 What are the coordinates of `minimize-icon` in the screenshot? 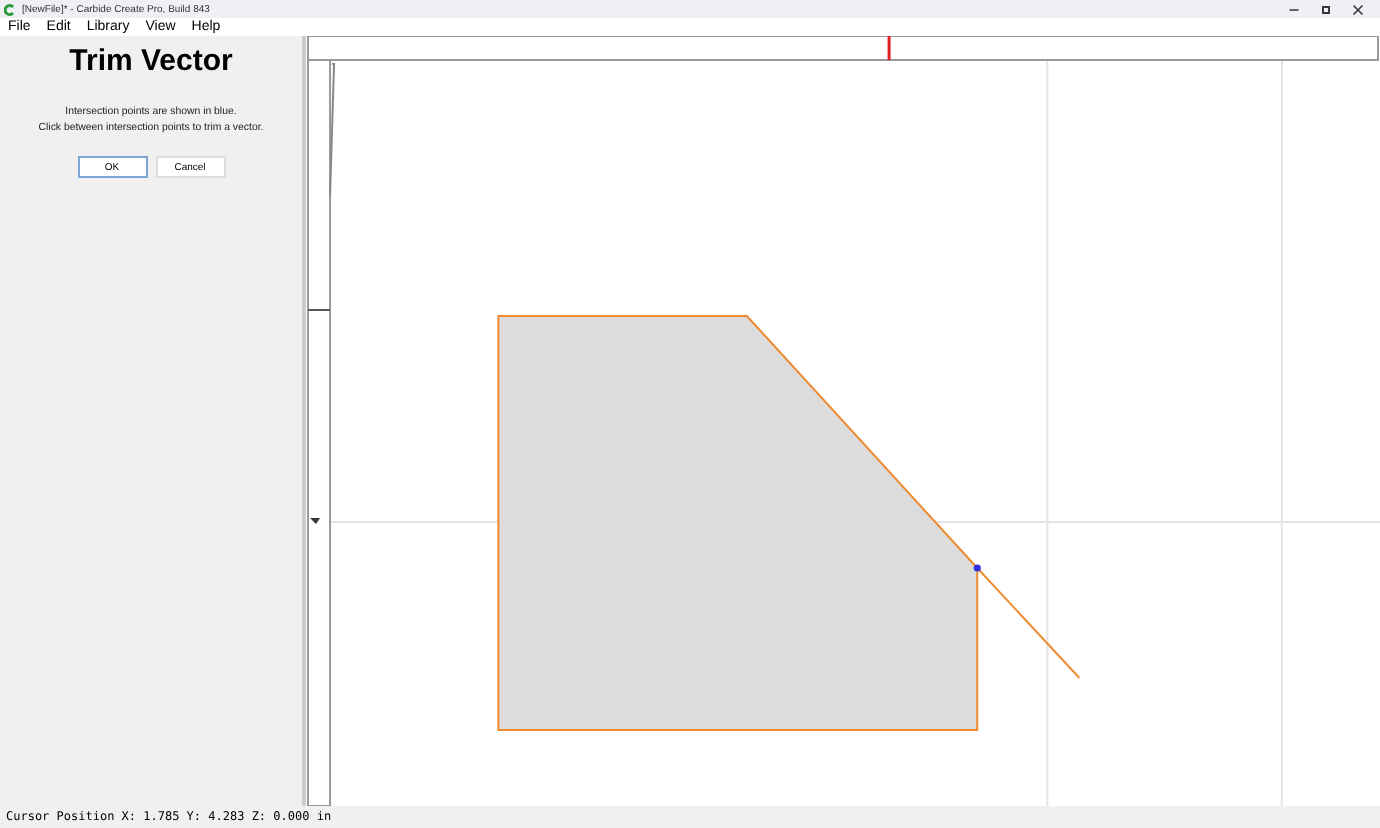 It's located at (1294, 9).